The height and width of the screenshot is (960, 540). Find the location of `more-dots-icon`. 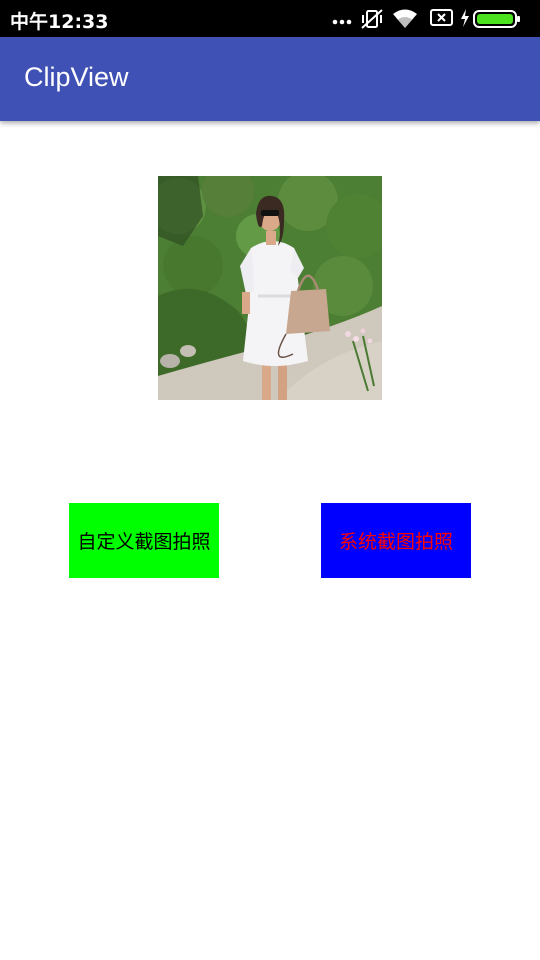

more-dots-icon is located at coordinates (342, 22).